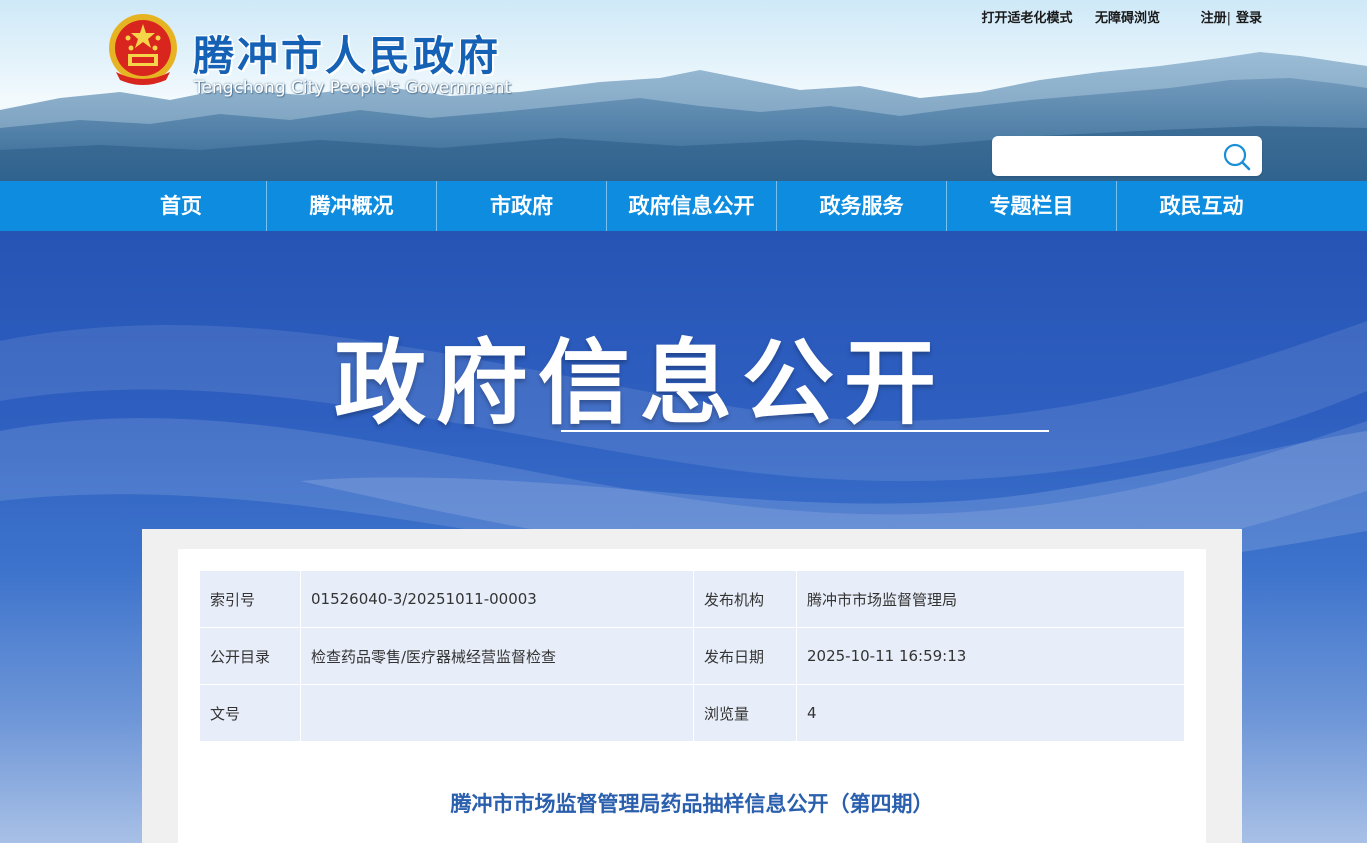 This screenshot has width=1367, height=843. I want to click on main-nav: 首页 腾冲概况 市政府 政府信息公开 政务服务 专题栏目 政民互动, so click(683, 206).